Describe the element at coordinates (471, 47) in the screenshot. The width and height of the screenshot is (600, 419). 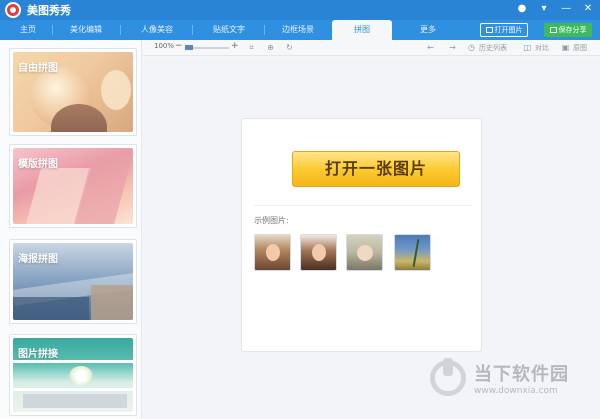
I see `history-icon: ◷` at that location.